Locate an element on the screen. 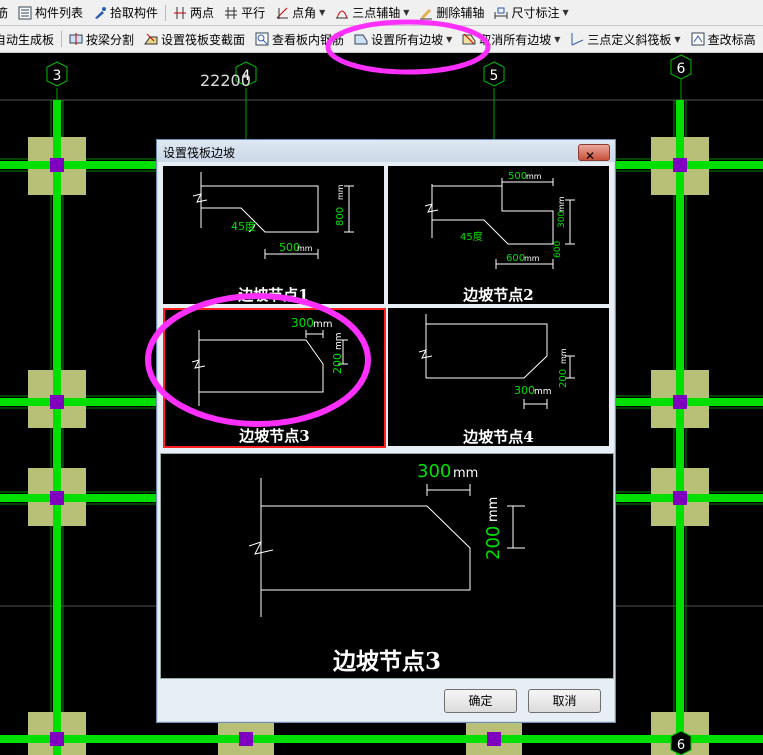  two-point-axis-icon is located at coordinates (180, 12).